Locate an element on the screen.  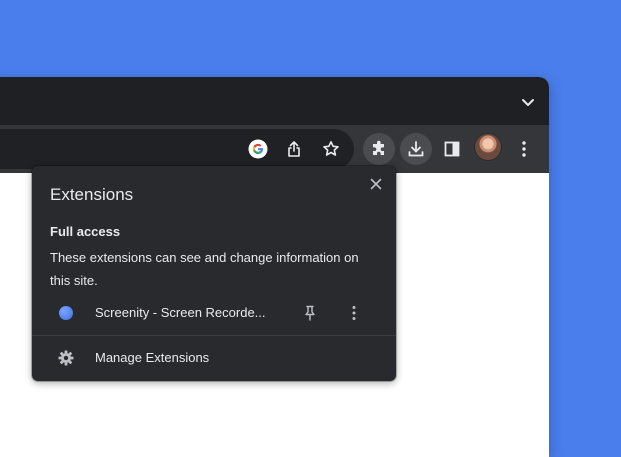
gear-icon is located at coordinates (66, 358).